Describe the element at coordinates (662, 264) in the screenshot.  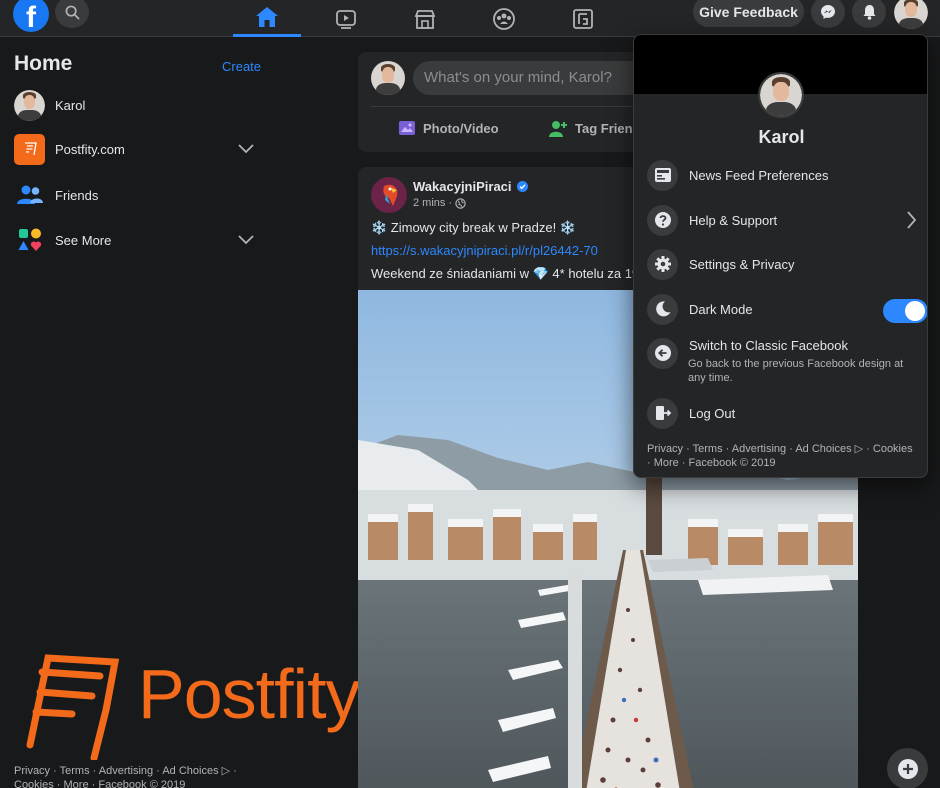
I see `gear-icon` at that location.